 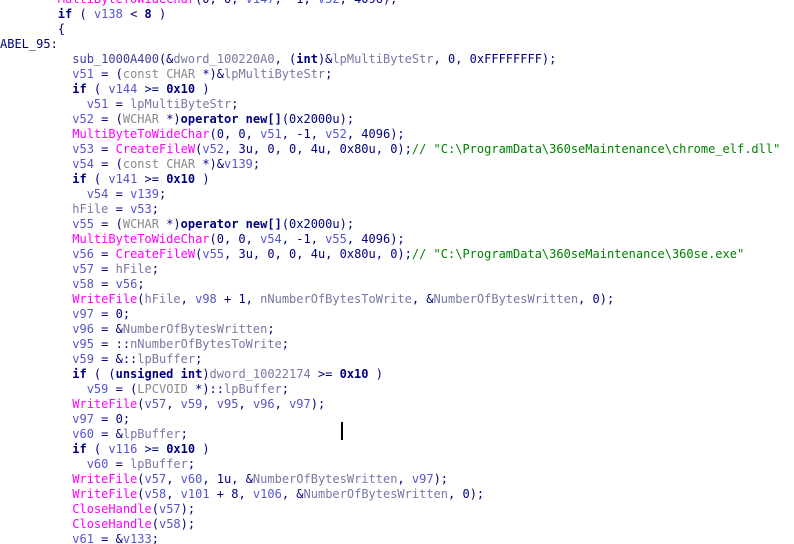 What do you see at coordinates (33, 29) in the screenshot?
I see `code-token-punc: {` at bounding box center [33, 29].